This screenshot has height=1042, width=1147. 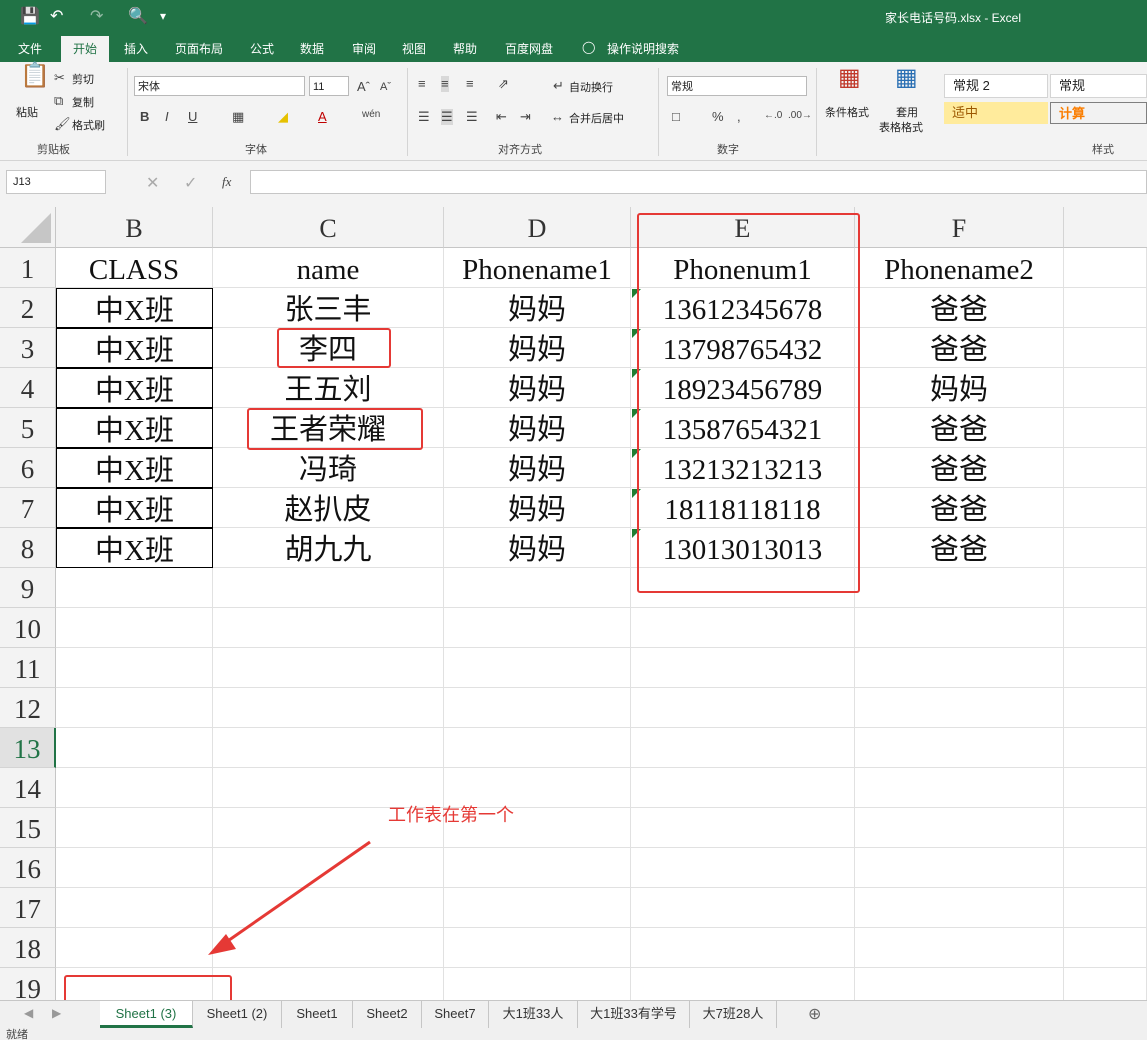 I want to click on save-icon: 💾, so click(x=30, y=16).